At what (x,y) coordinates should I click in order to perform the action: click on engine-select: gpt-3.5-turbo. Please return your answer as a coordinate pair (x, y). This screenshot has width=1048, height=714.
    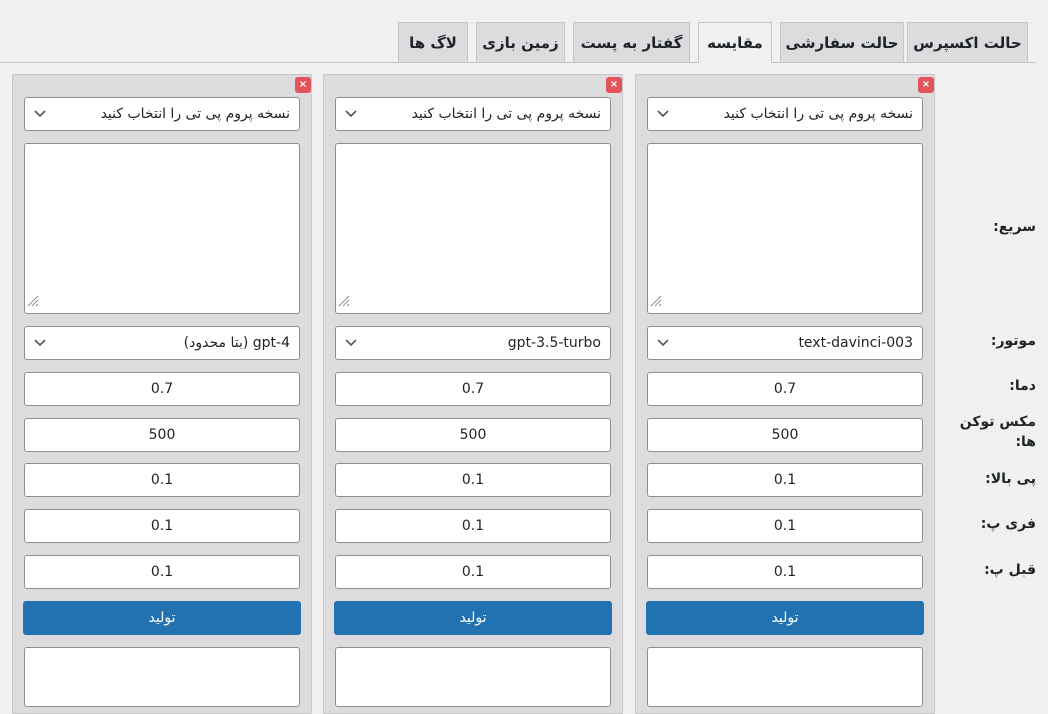
    Looking at the image, I should click on (473, 343).